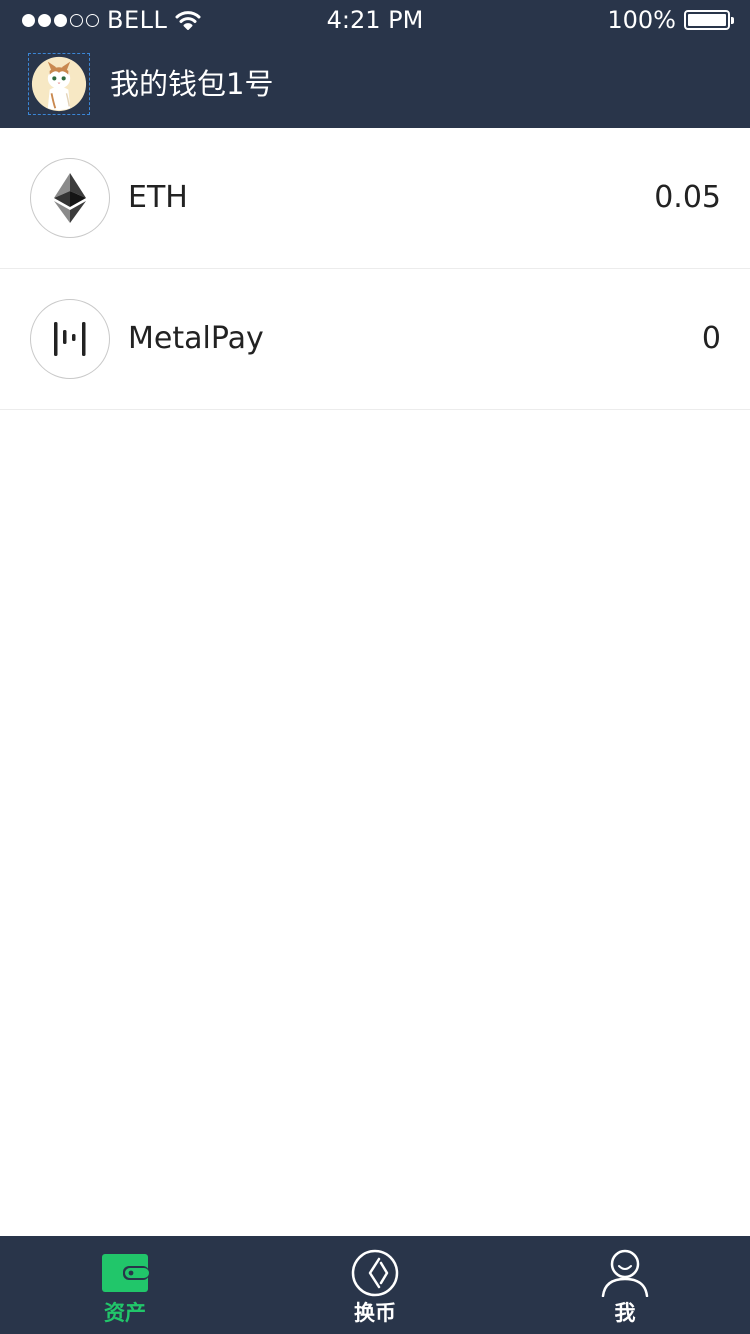 This screenshot has width=750, height=1334. I want to click on wallet-title-row: 我的钱包1号, so click(150, 84).